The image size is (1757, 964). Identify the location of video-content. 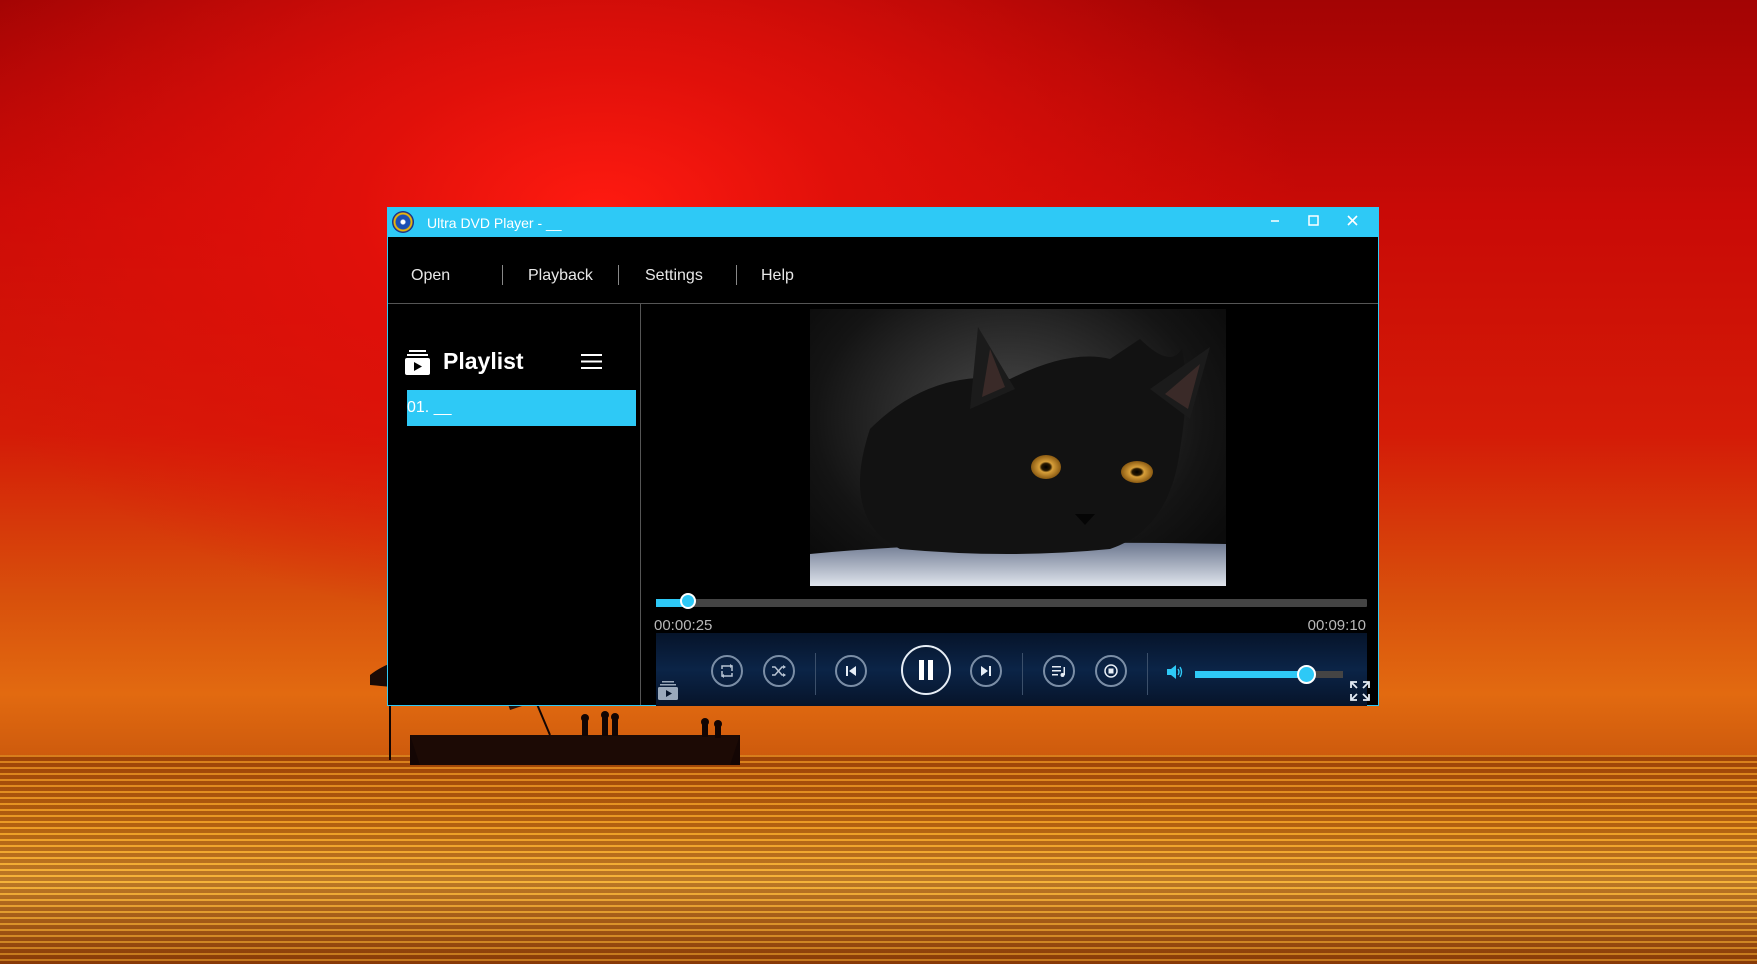
(1018, 456).